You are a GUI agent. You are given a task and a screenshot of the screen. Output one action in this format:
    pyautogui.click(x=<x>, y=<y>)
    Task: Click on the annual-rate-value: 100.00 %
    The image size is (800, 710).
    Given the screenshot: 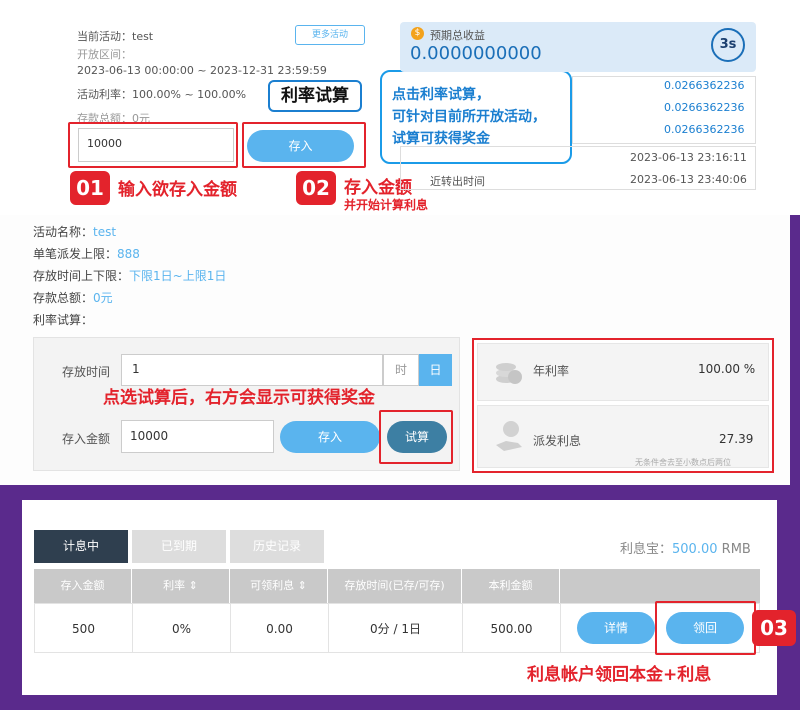 What is the action you would take?
    pyautogui.click(x=727, y=369)
    